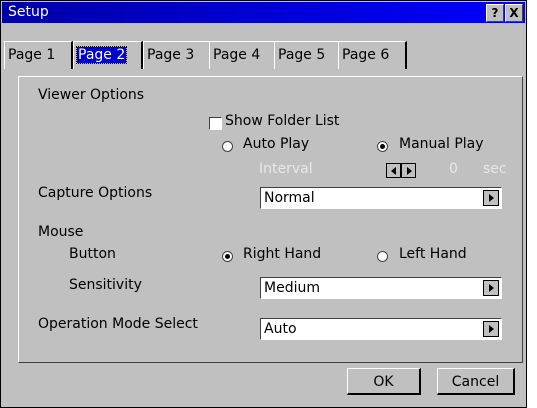  I want to click on capture-options-value: Normal, so click(289, 198).